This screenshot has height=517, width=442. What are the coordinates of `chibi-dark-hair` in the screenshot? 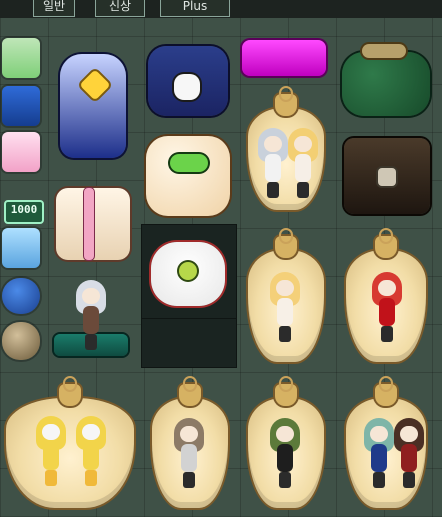 It's located at (409, 454).